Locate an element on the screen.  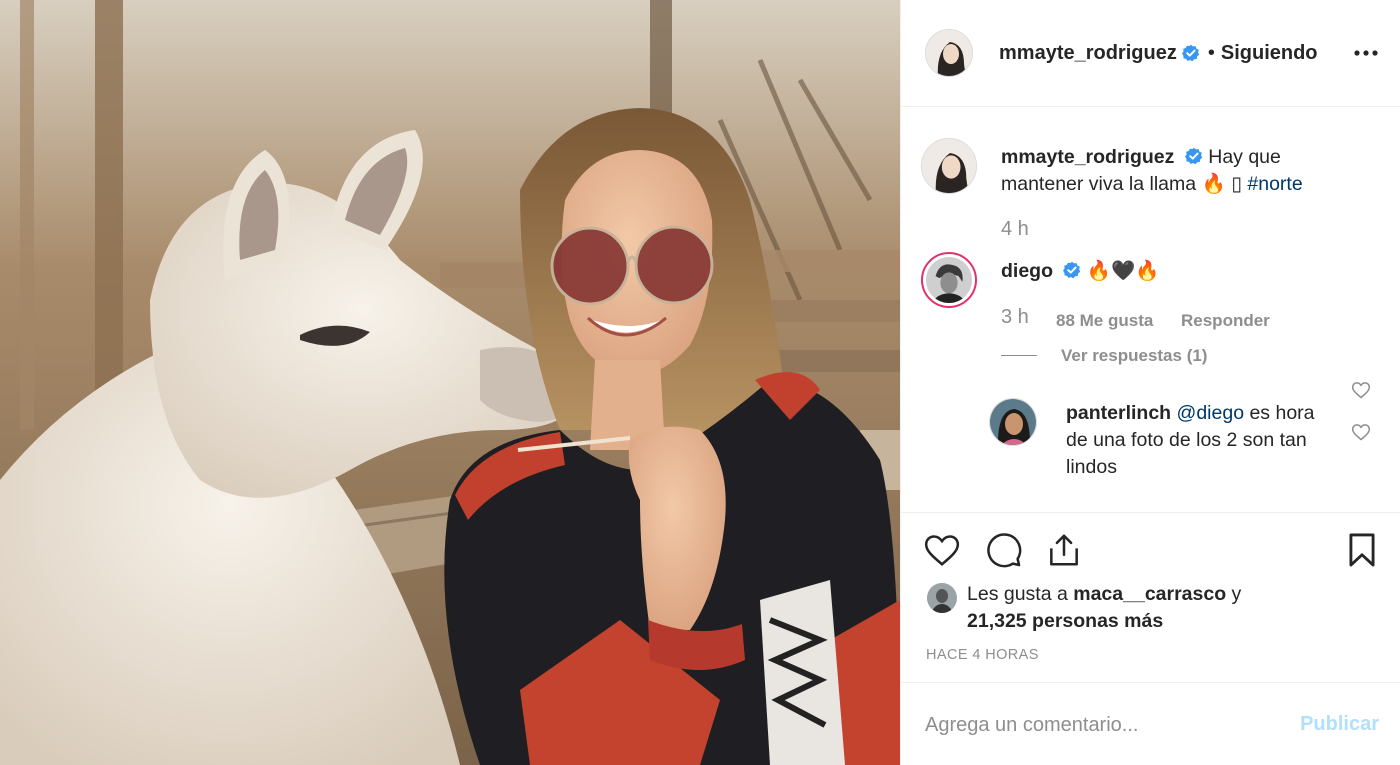
comment-body: 🔥🖤🔥 is located at coordinates (1123, 271).